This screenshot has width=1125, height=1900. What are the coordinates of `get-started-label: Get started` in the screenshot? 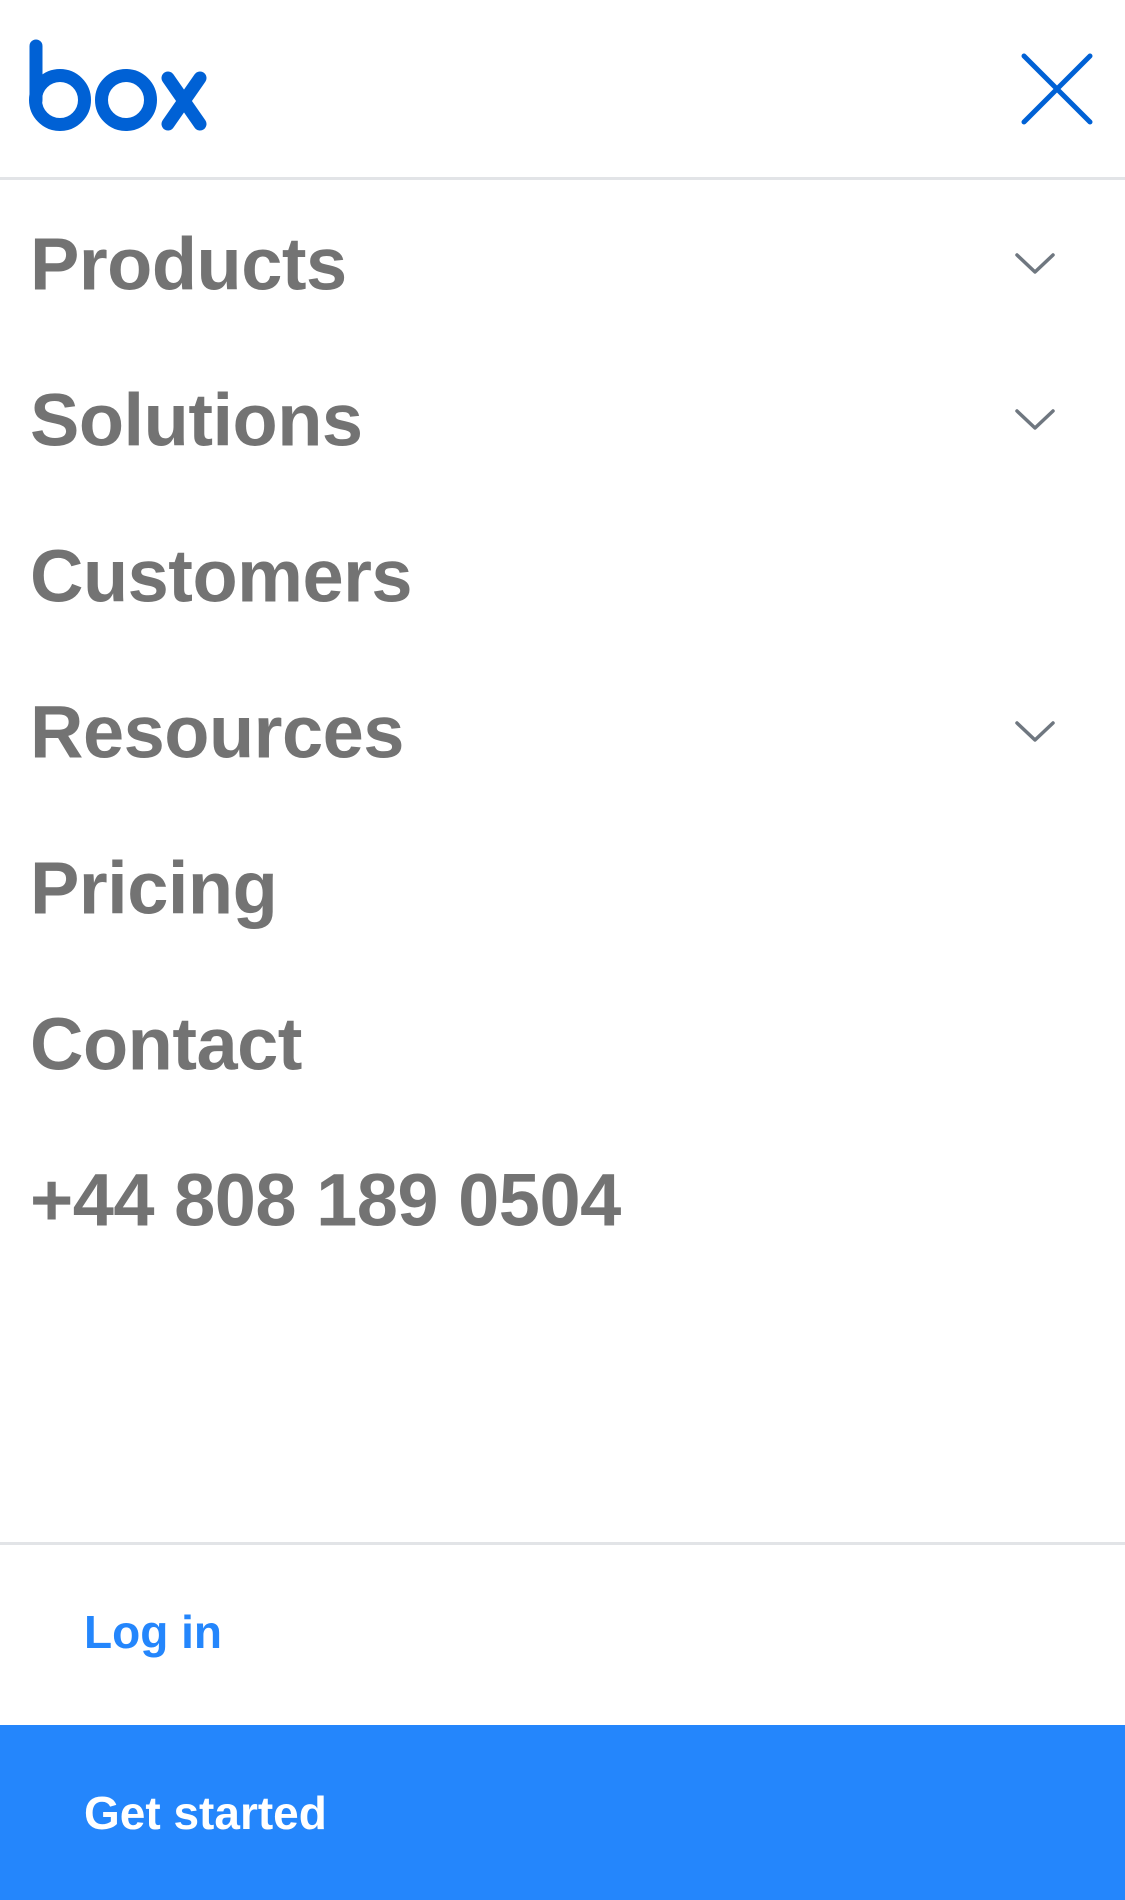 It's located at (205, 1812).